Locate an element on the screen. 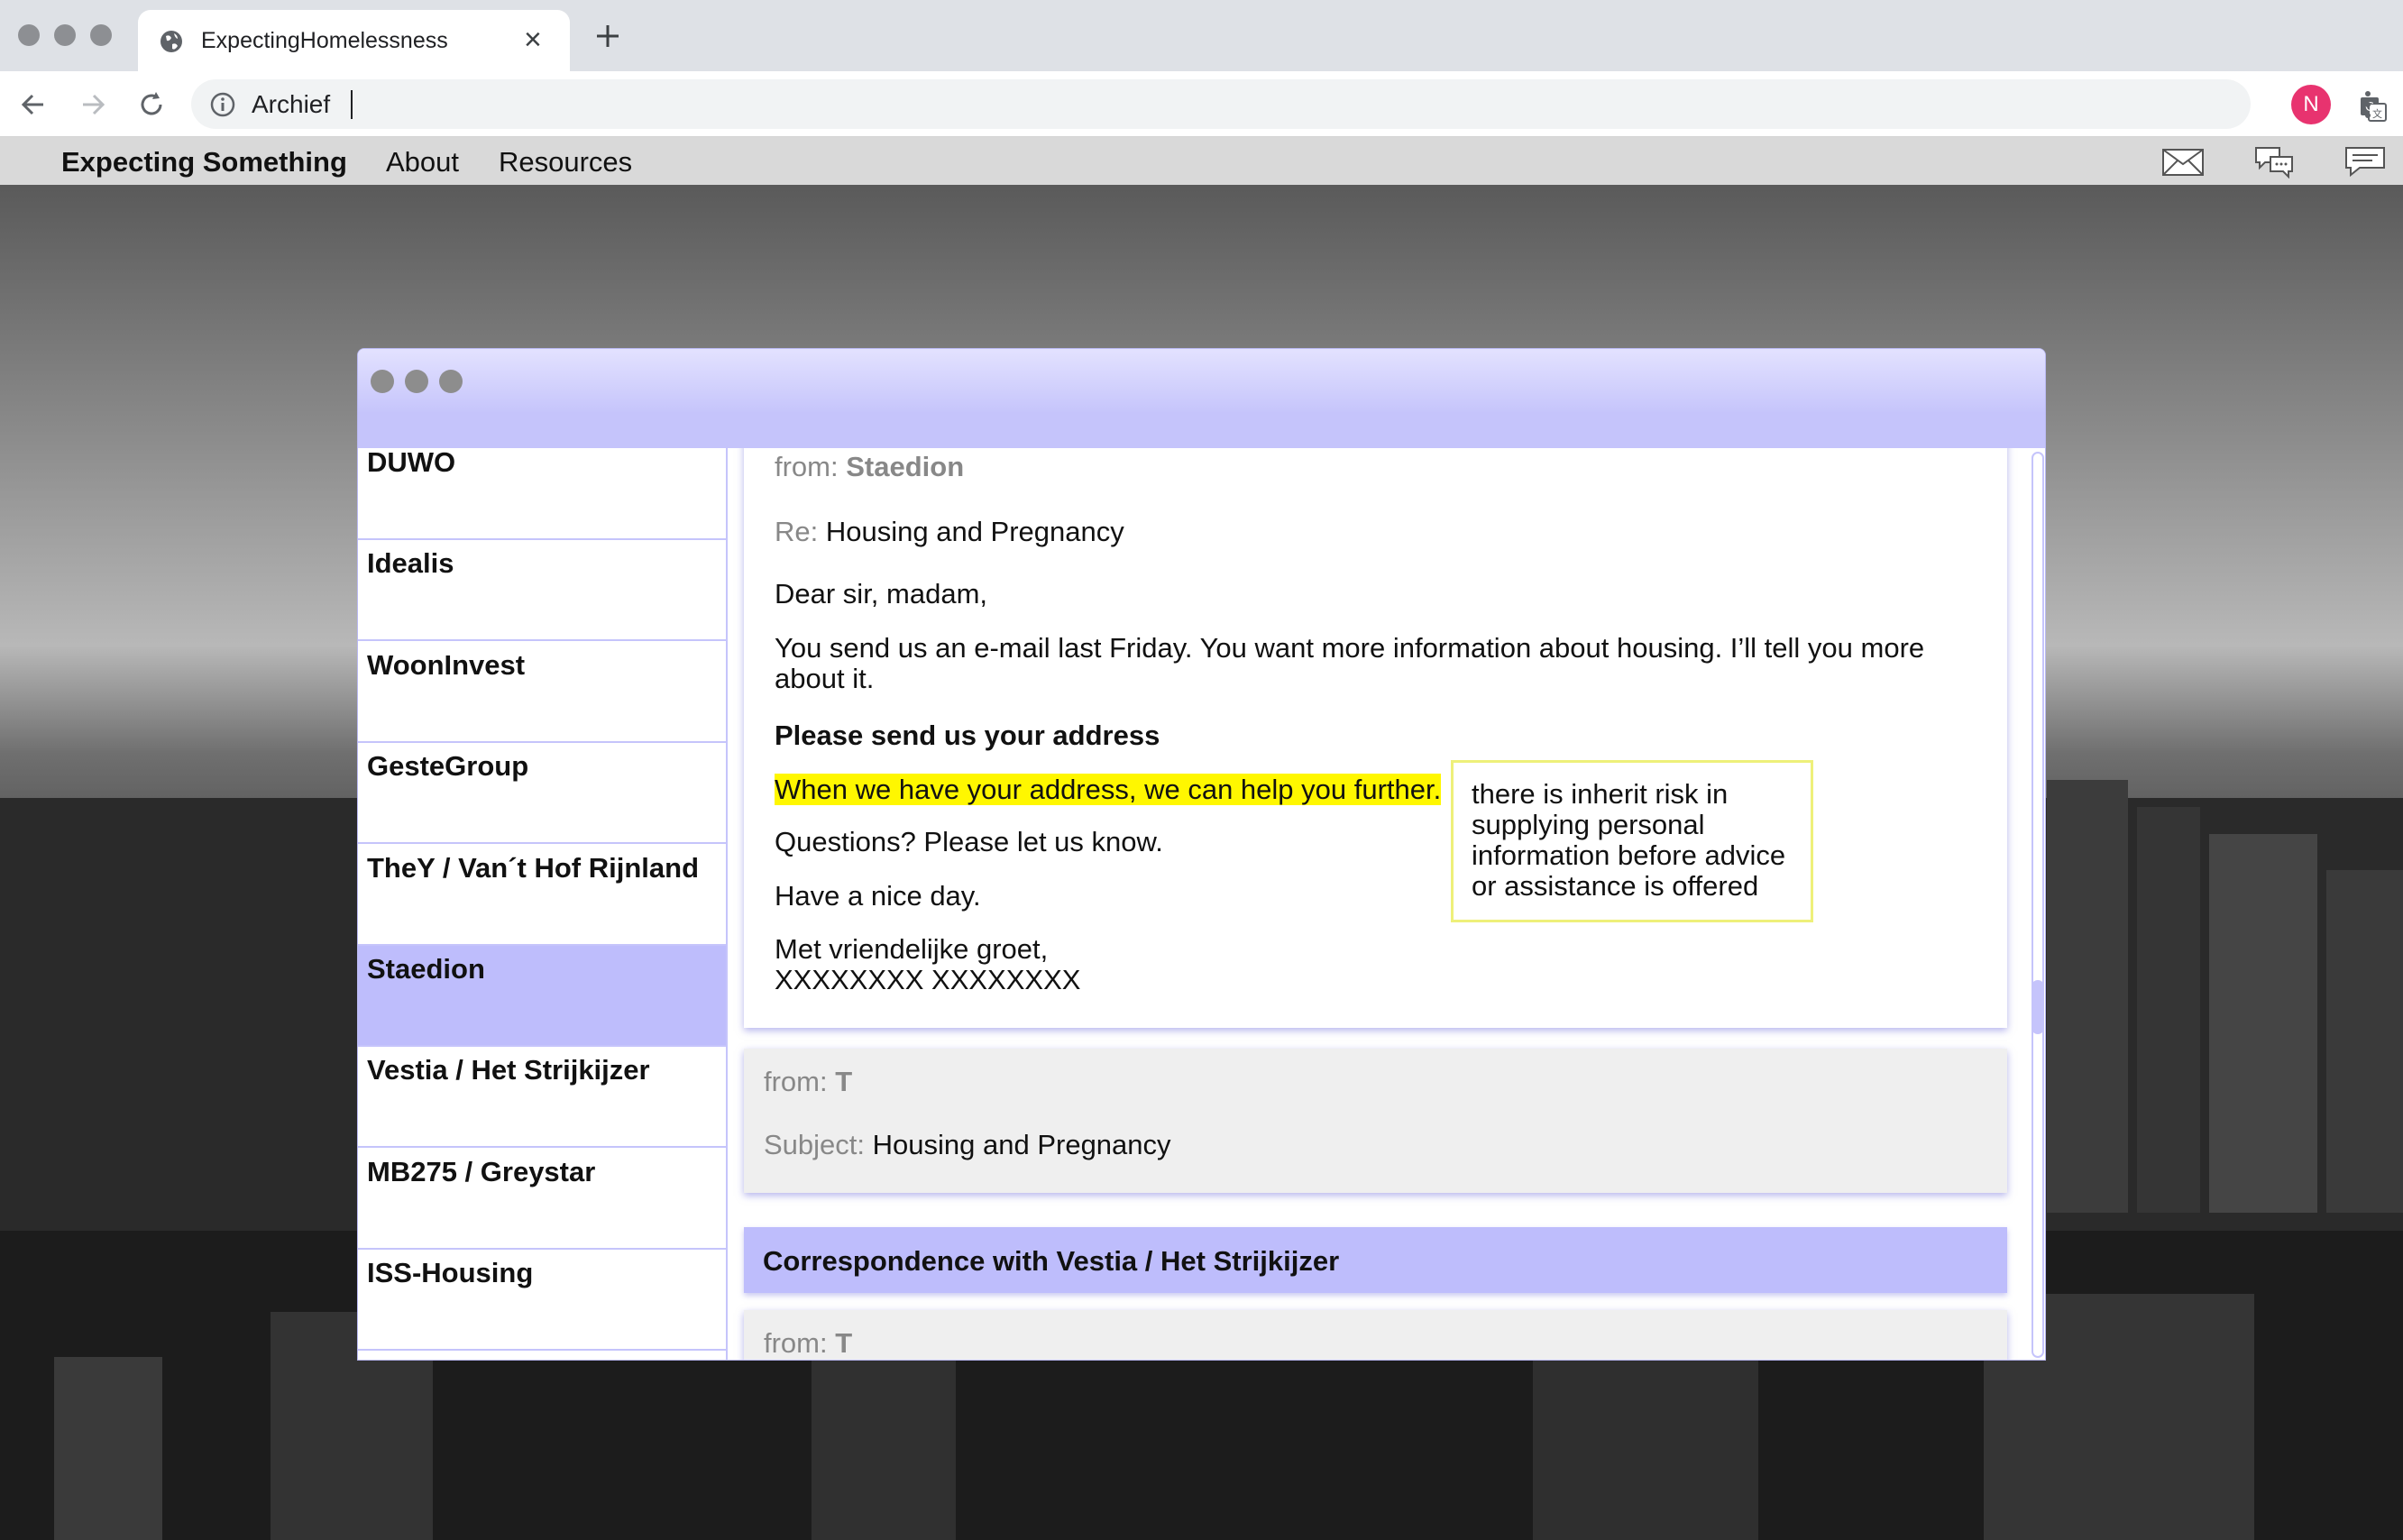  from-sender: Staedion is located at coordinates (905, 466).